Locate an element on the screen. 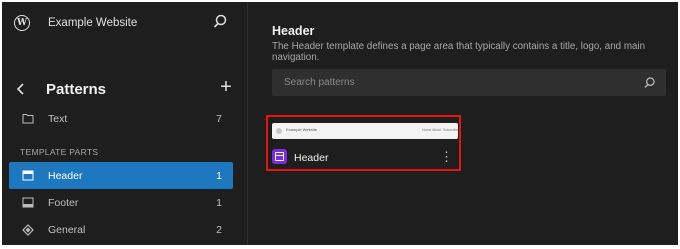  more-options-icon: ⋮ is located at coordinates (446, 157).